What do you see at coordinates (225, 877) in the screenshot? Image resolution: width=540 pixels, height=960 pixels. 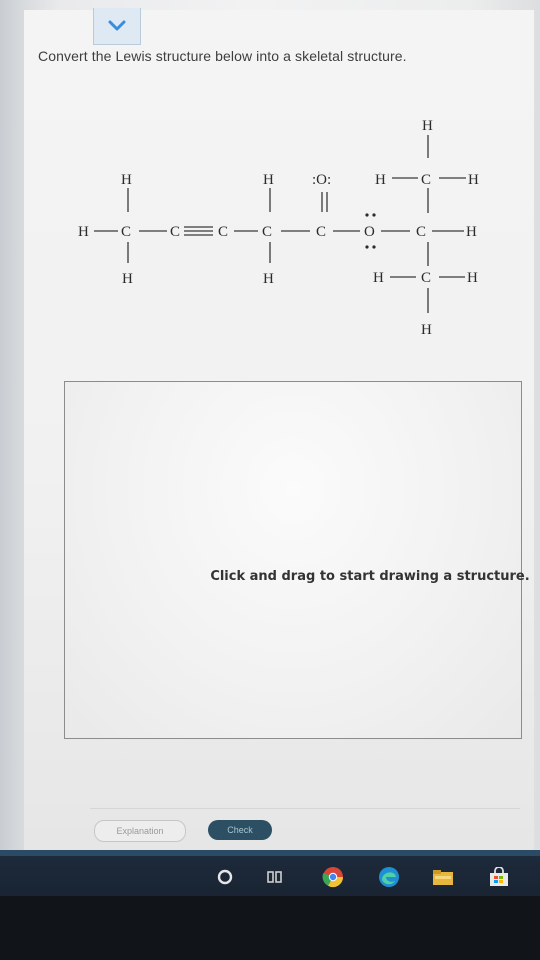 I see `cortana-circle-icon` at bounding box center [225, 877].